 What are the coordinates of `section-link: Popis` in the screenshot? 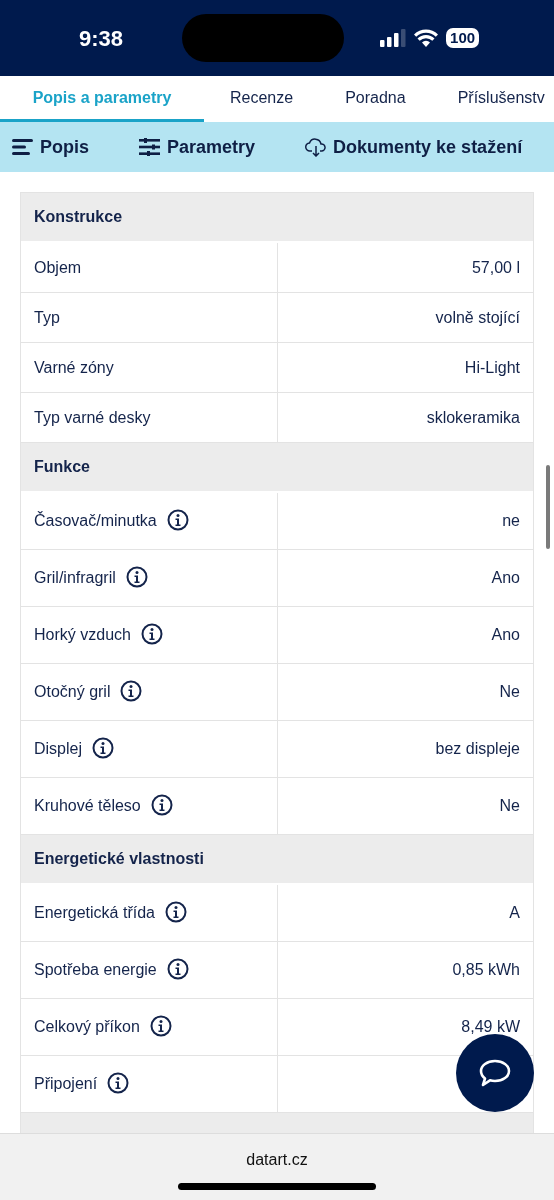 It's located at (50, 147).